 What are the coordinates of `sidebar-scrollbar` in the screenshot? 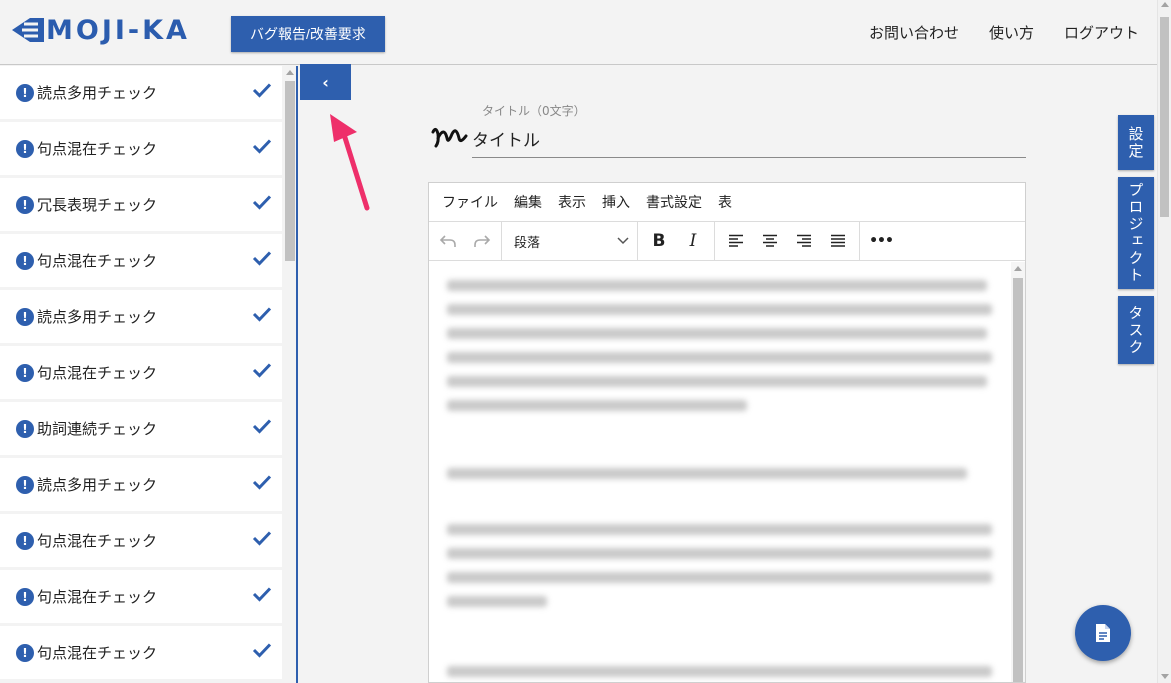 It's located at (290, 374).